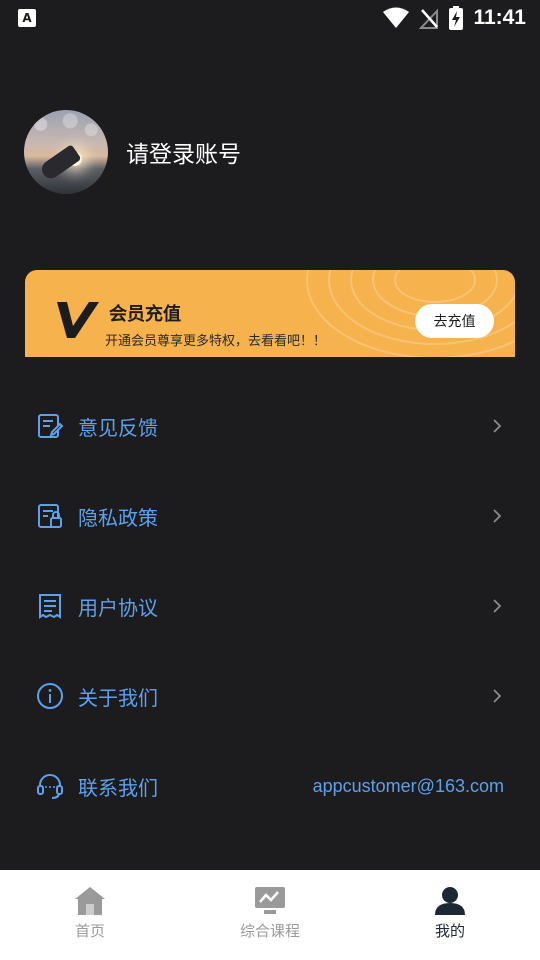 This screenshot has height=960, width=540. What do you see at coordinates (269, 931) in the screenshot?
I see `nav-label-courses: 综合课程` at bounding box center [269, 931].